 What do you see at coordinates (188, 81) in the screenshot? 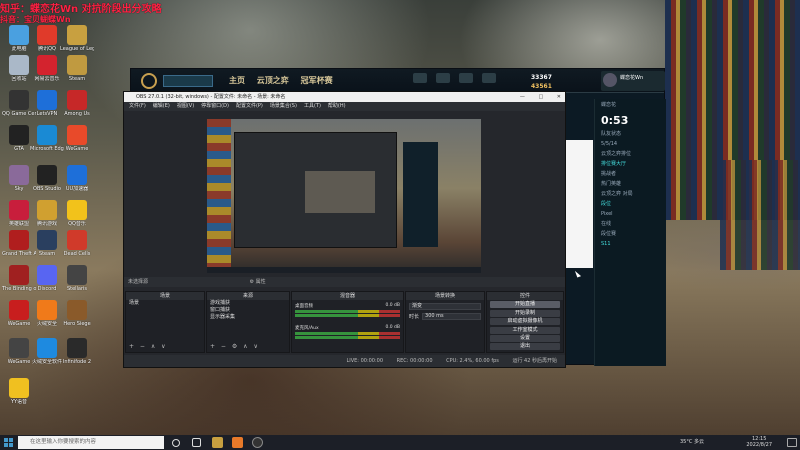
I see `play-button` at bounding box center [188, 81].